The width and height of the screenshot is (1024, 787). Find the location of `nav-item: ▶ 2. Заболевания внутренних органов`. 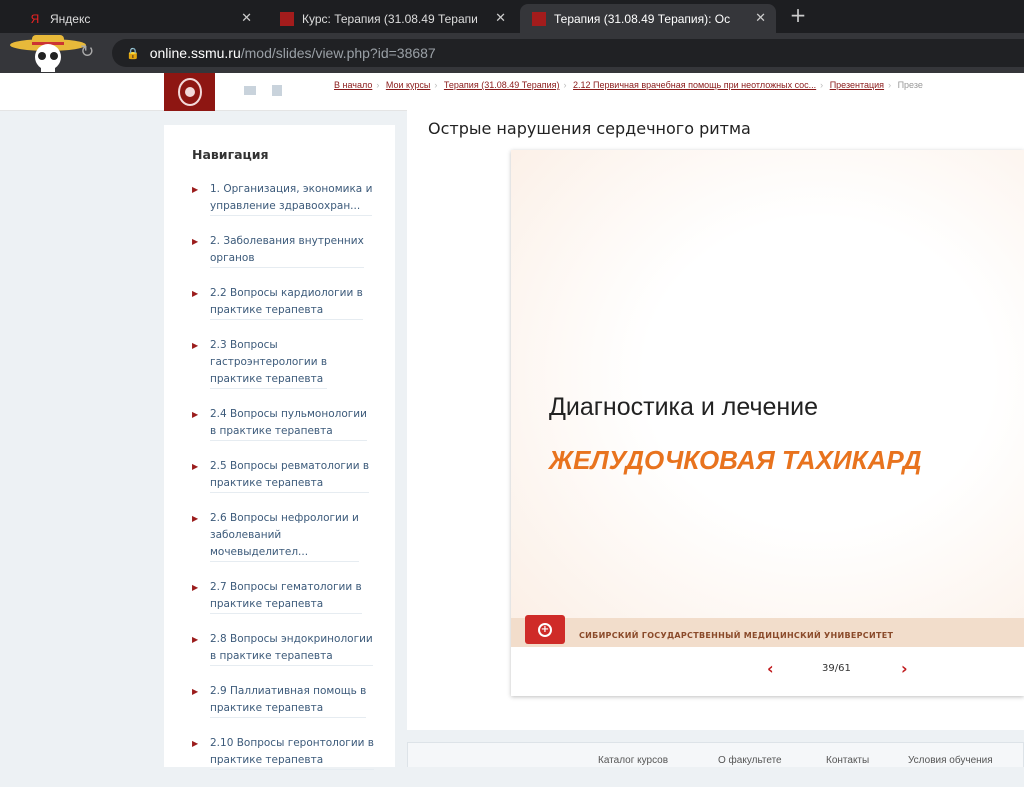

nav-item: ▶ 2. Заболевания внутренних органов is located at coordinates (283, 250).